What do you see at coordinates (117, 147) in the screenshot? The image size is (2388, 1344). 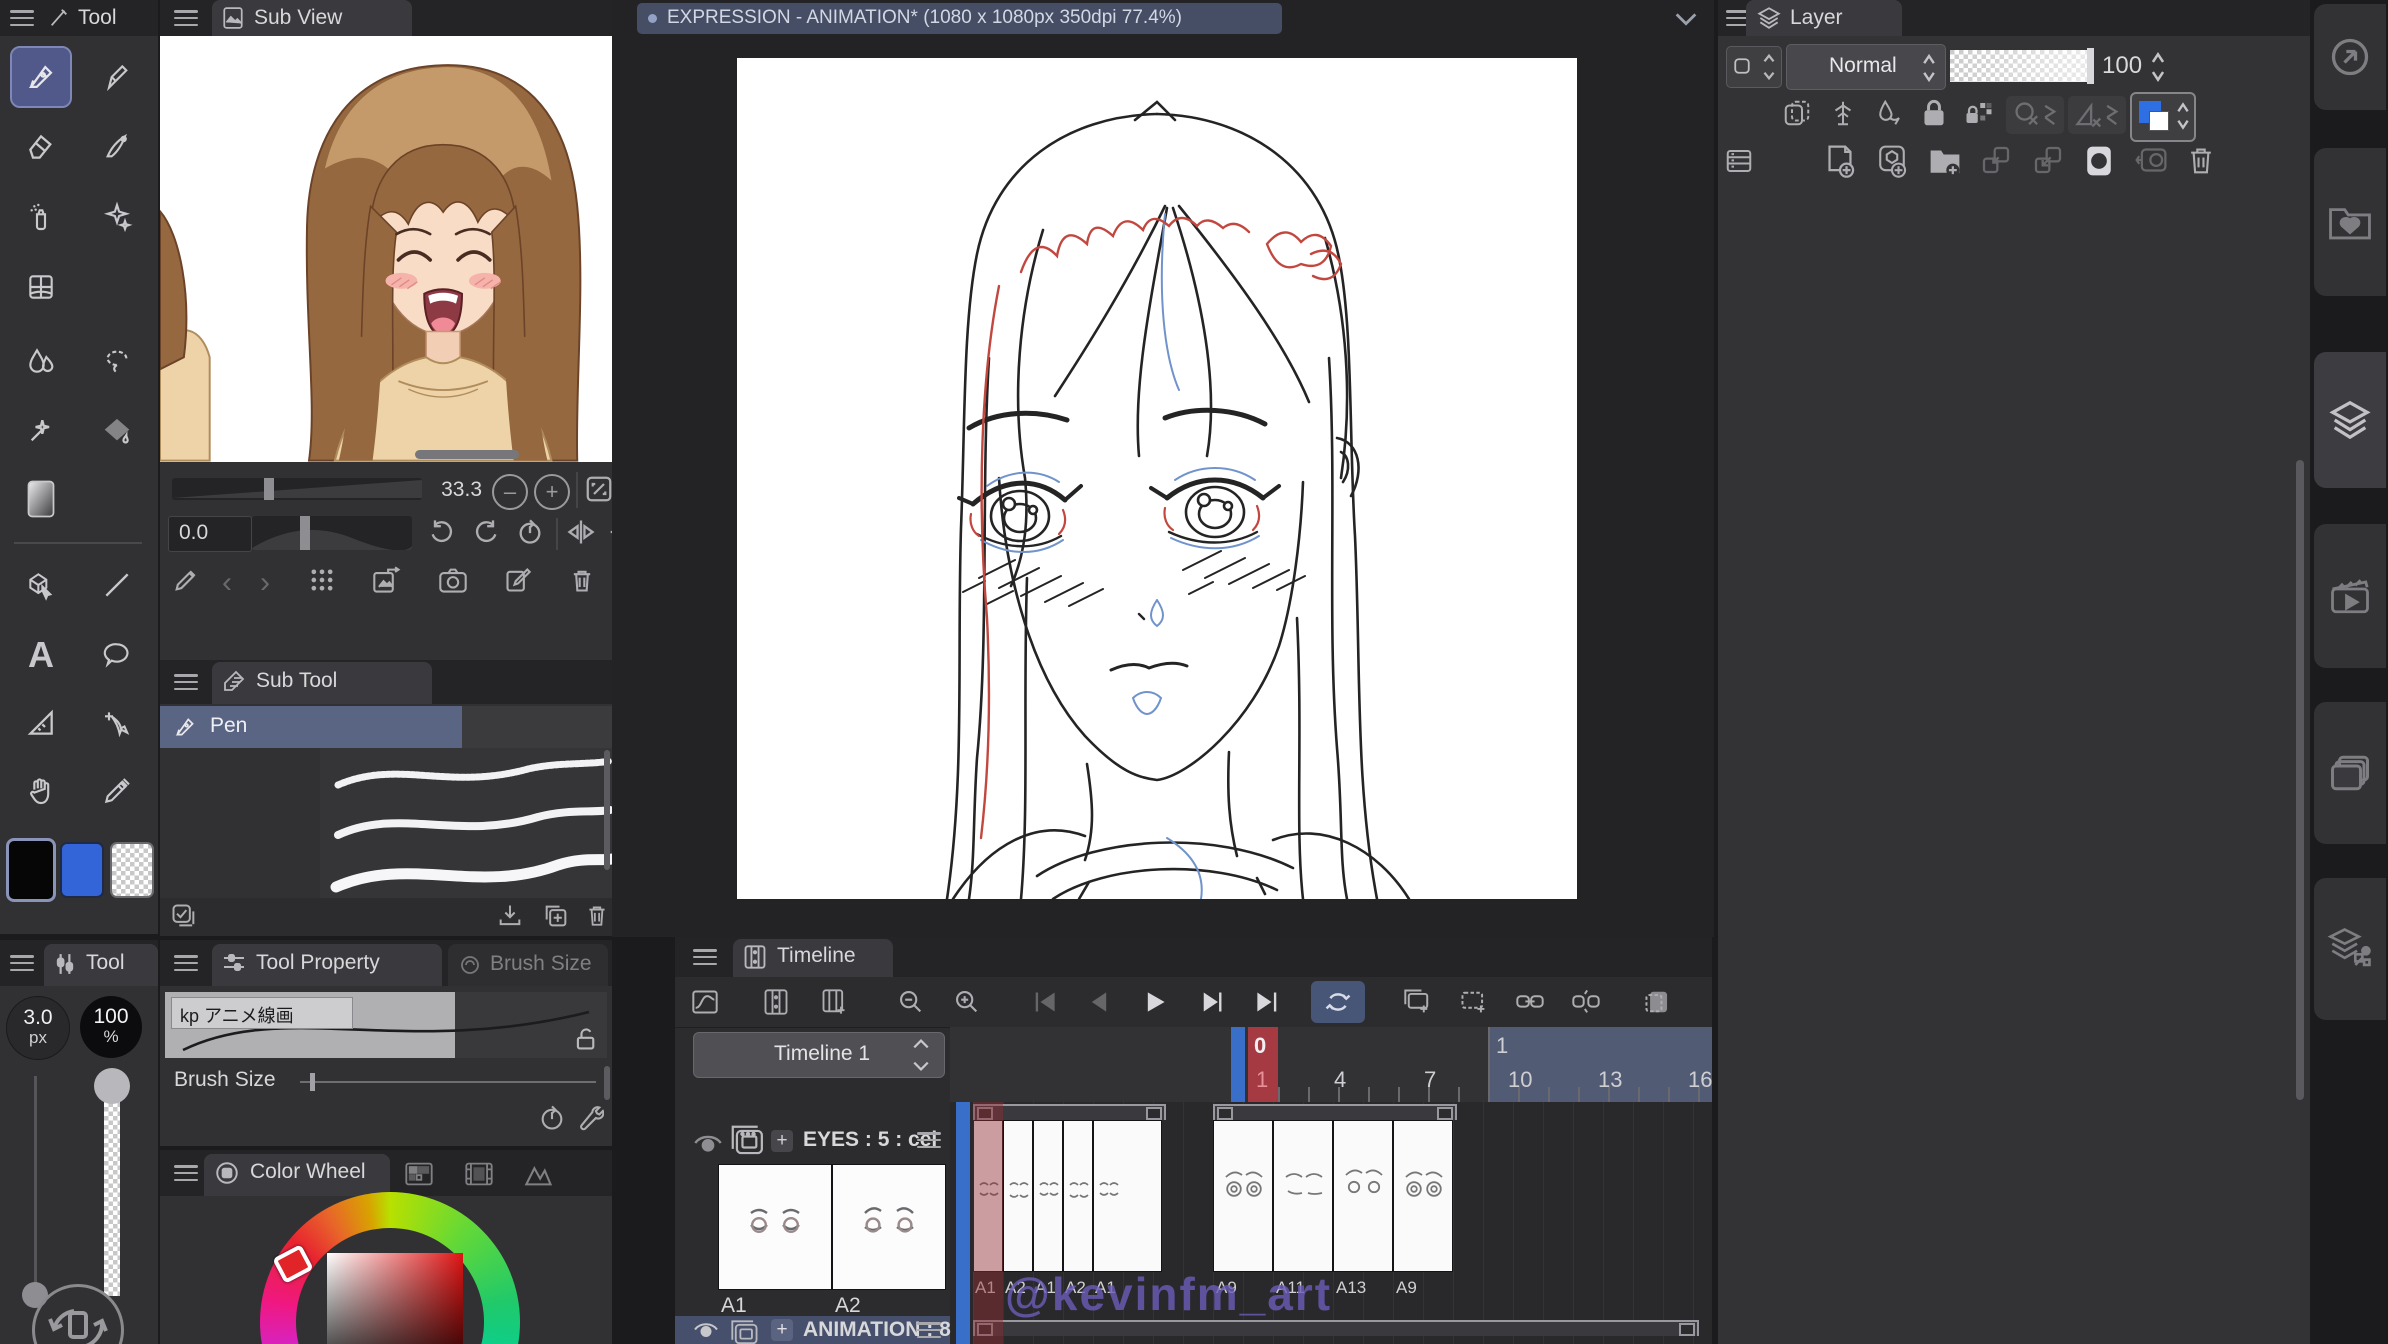 I see `brush-tool` at bounding box center [117, 147].